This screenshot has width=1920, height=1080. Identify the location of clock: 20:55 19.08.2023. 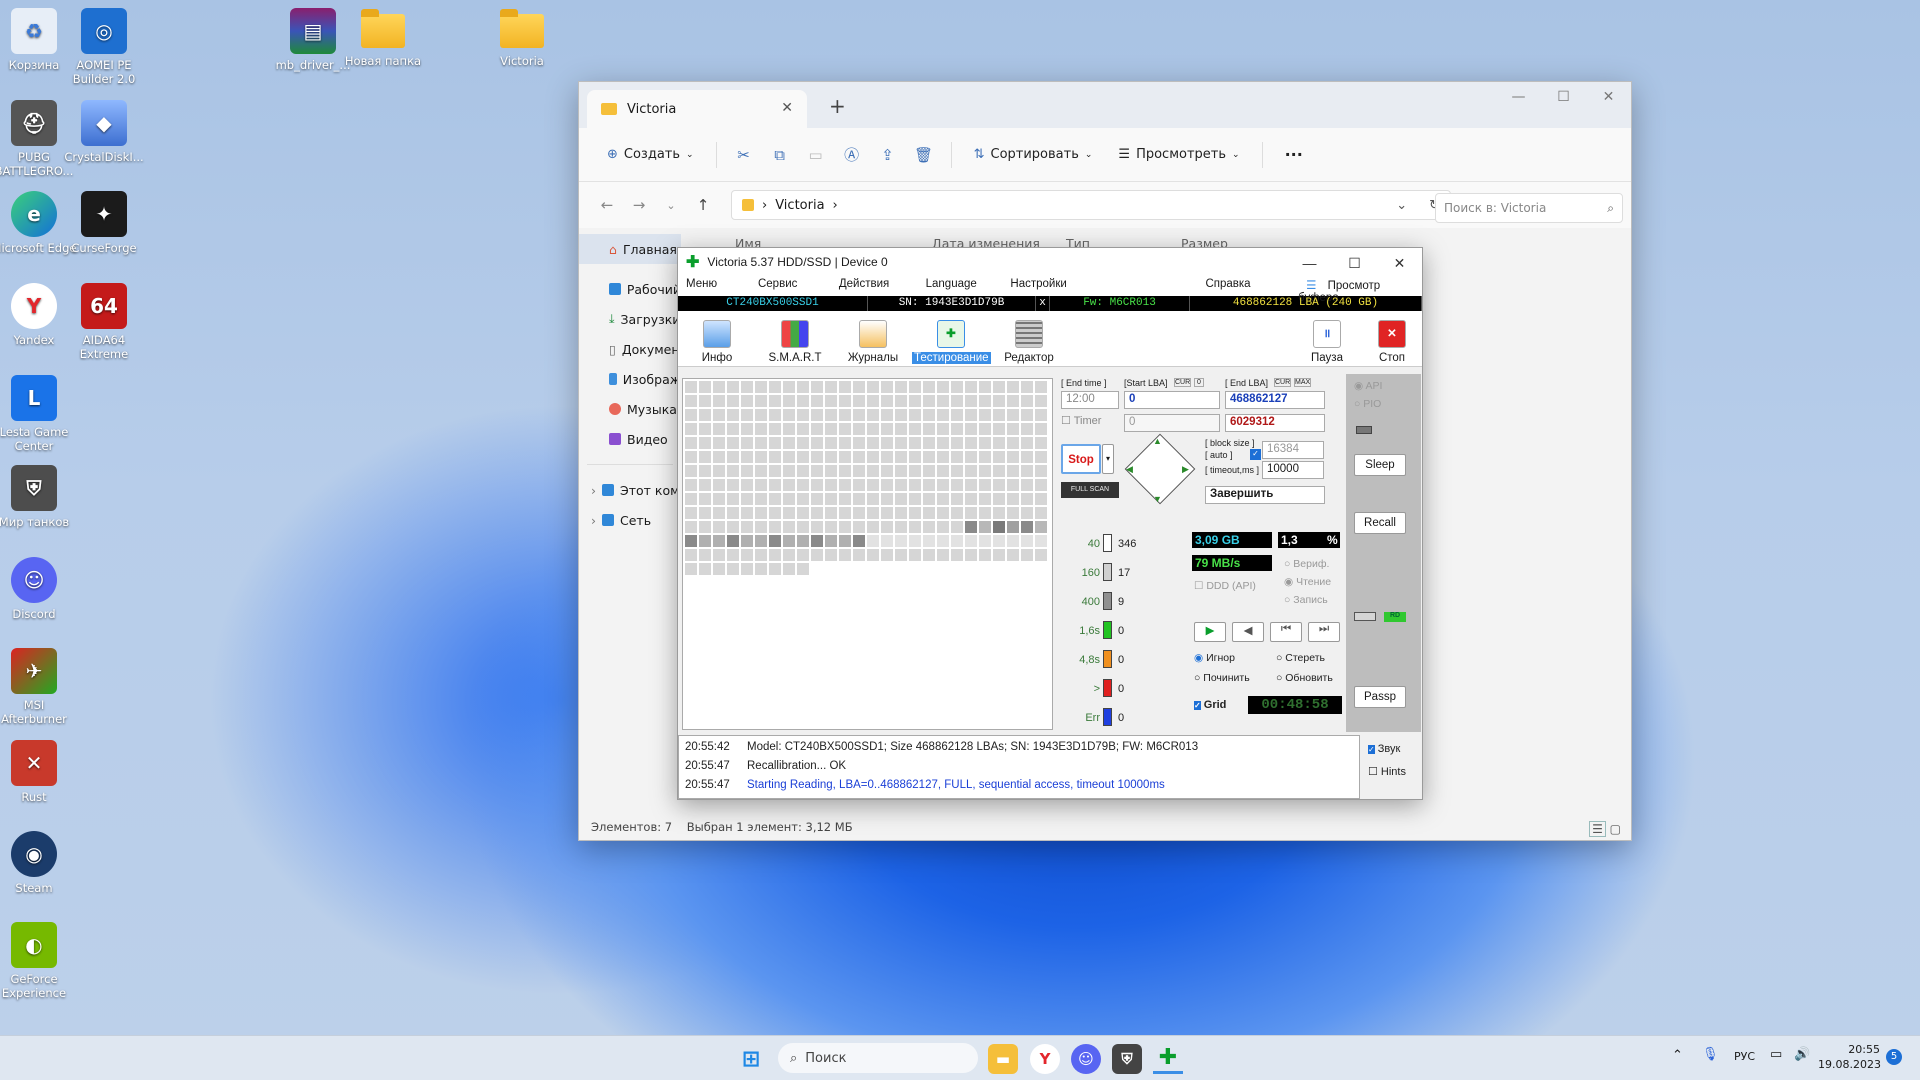
(1849, 1057).